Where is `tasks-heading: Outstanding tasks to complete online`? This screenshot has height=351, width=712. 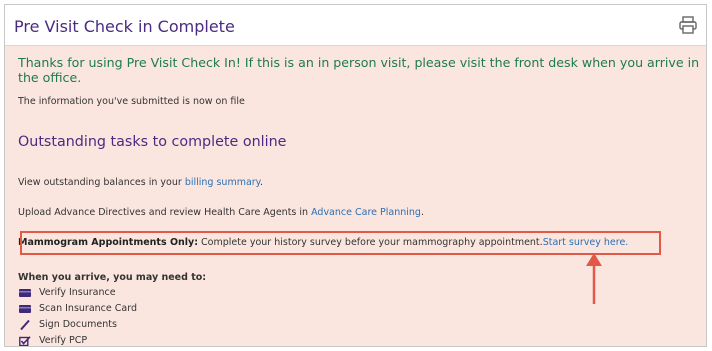 tasks-heading: Outstanding tasks to complete online is located at coordinates (152, 142).